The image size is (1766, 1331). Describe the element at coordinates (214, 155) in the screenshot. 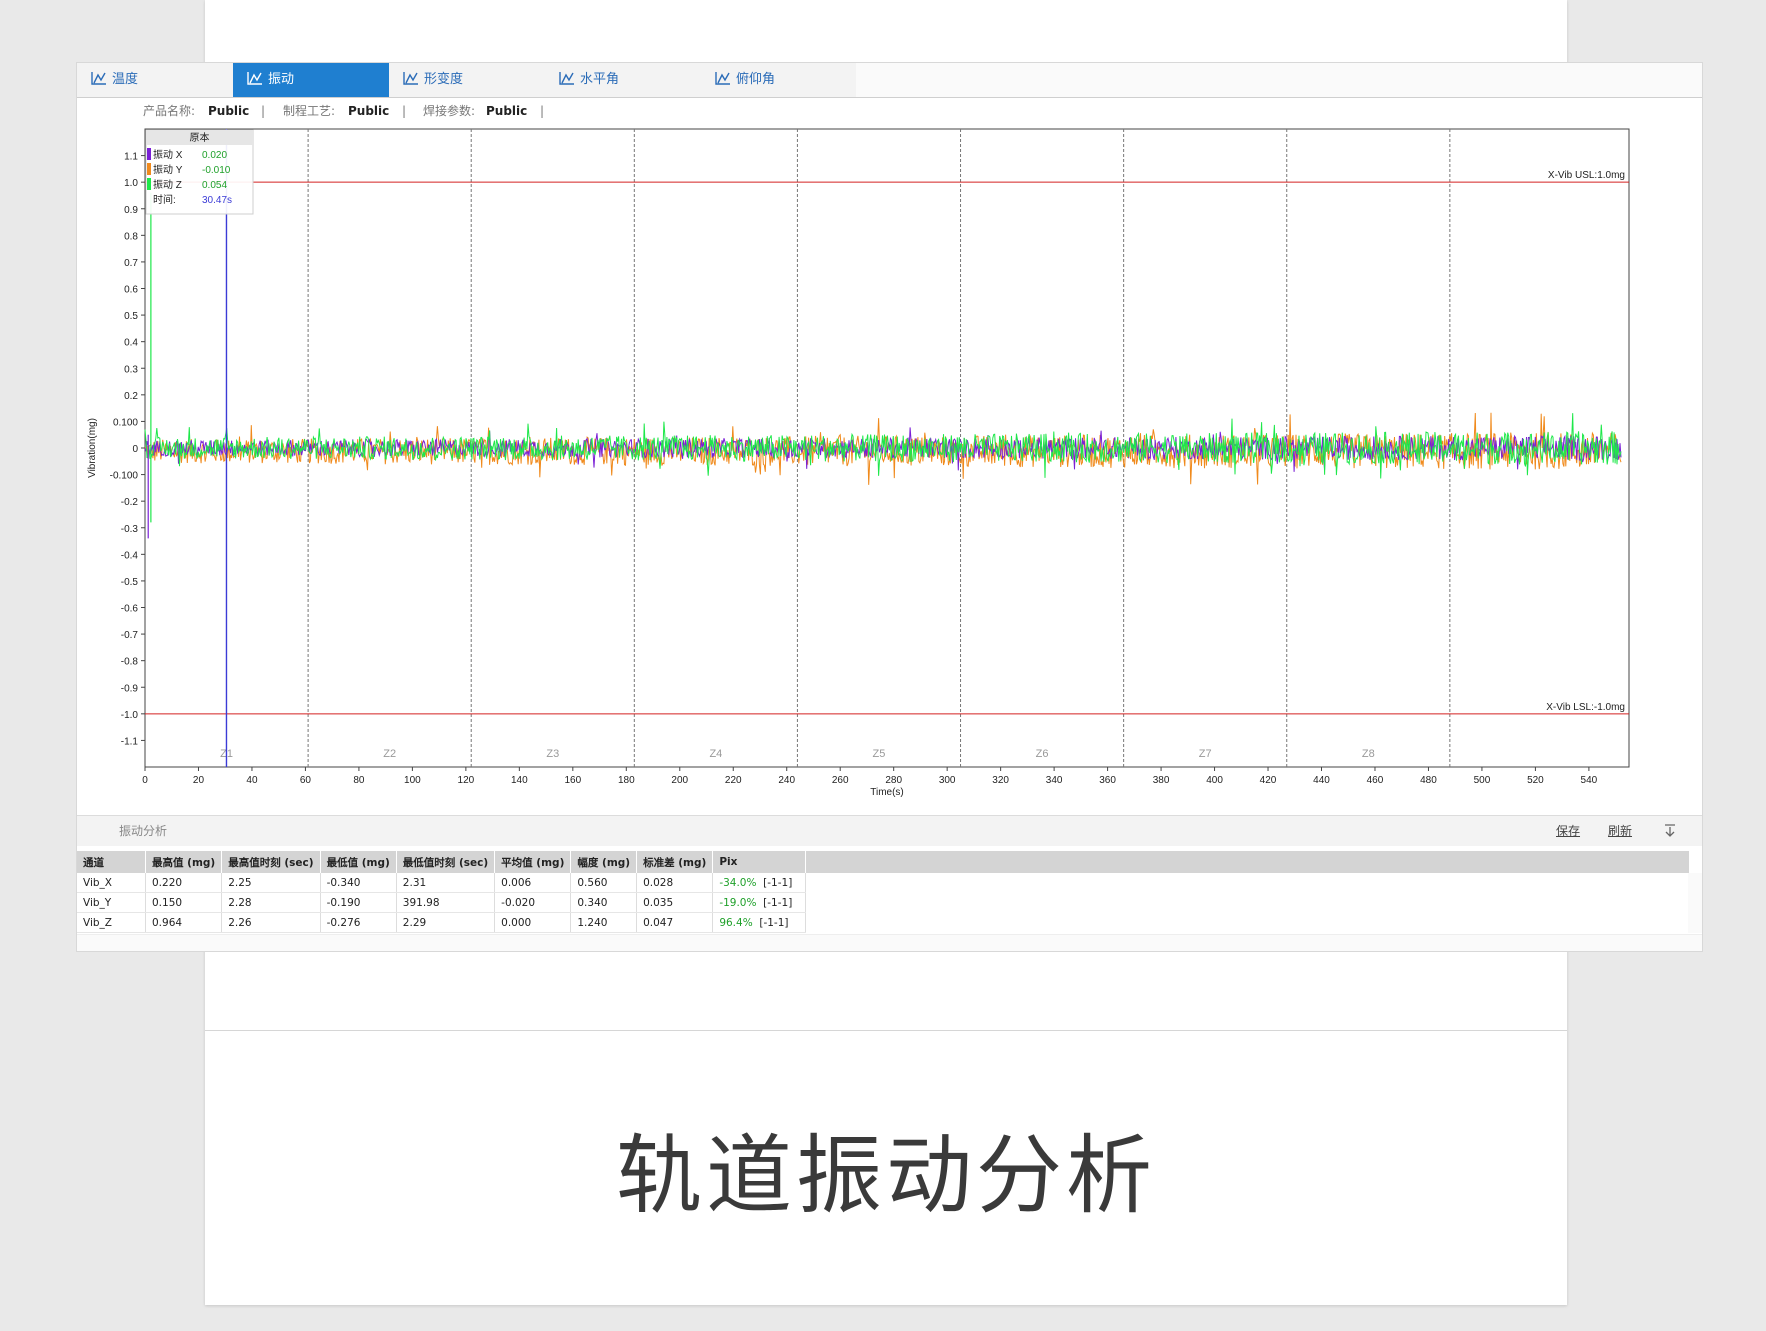

I see `tooltip-value: 0.020` at that location.